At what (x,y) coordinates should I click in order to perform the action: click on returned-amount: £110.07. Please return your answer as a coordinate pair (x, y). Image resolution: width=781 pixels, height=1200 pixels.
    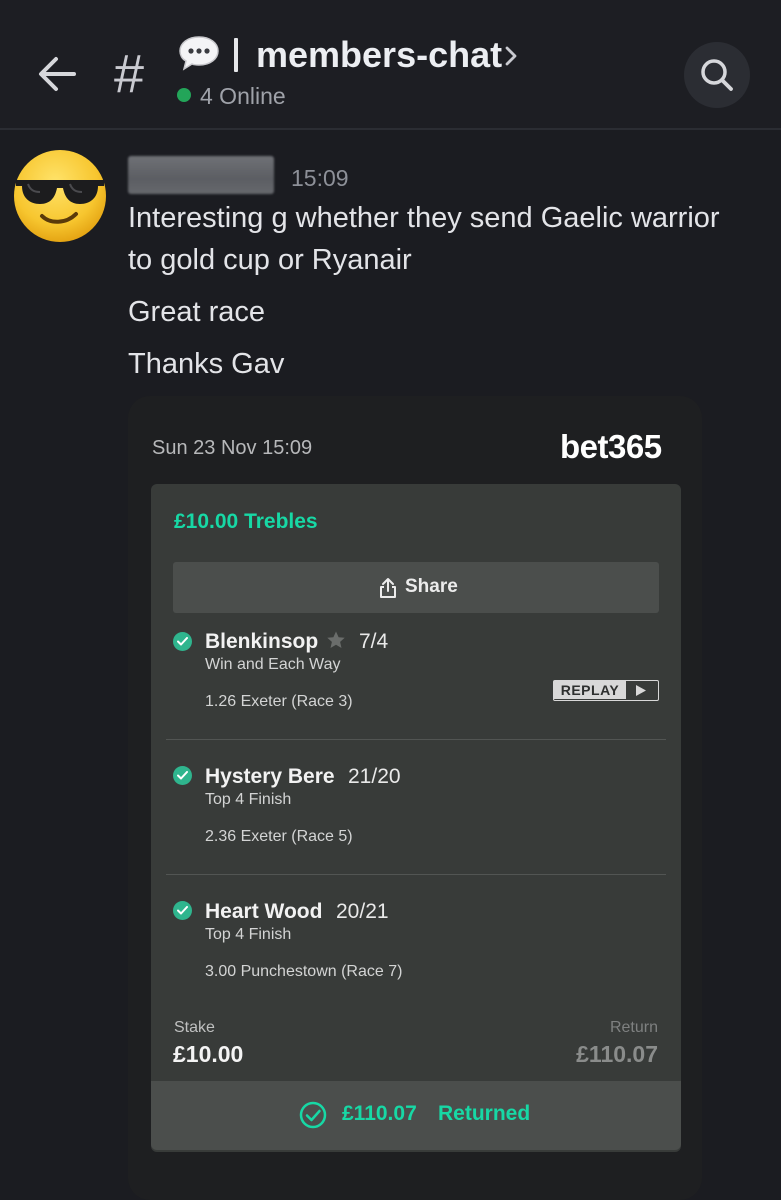
    Looking at the image, I should click on (379, 1113).